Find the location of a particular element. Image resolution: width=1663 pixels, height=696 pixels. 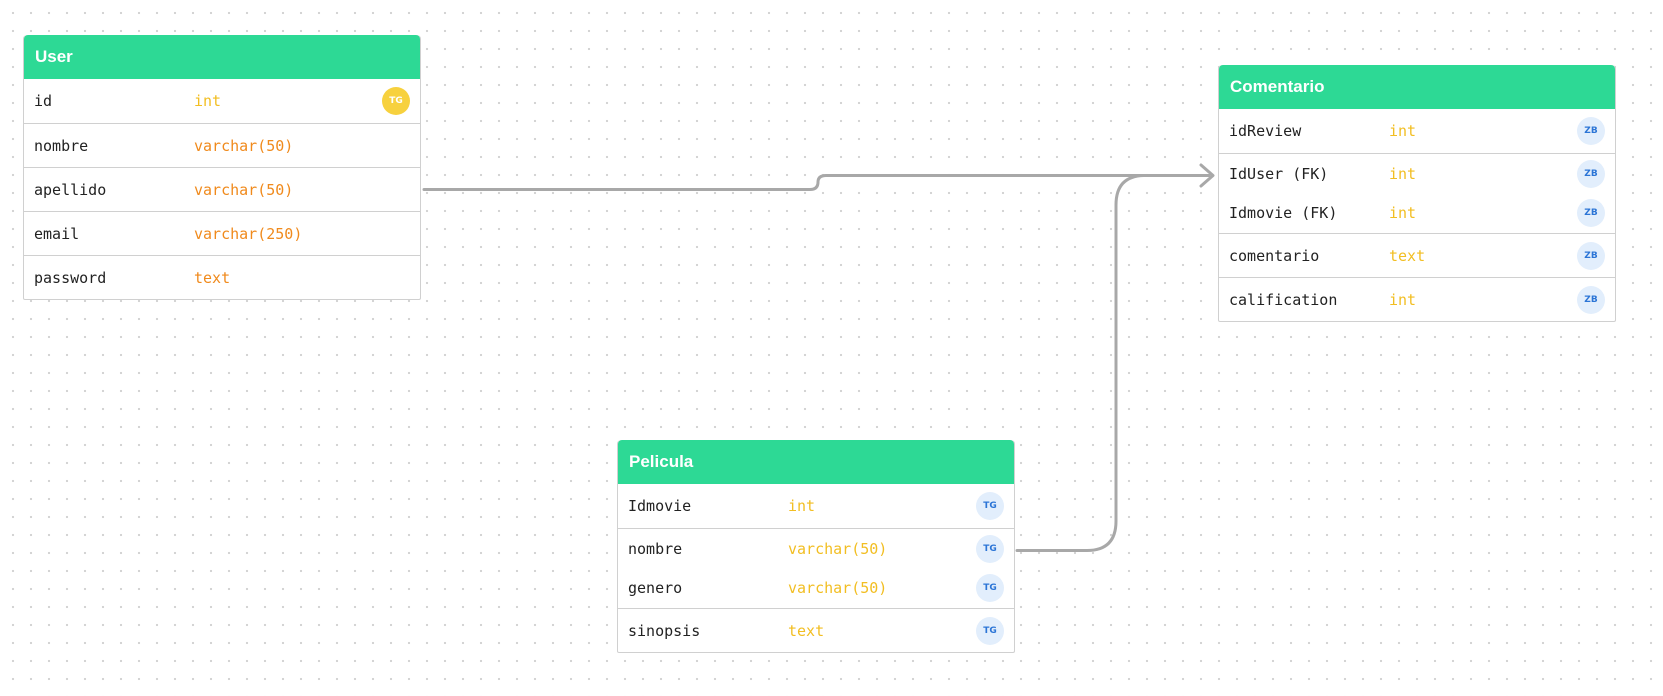

field-row-idmovie: Idmovie int TG is located at coordinates (816, 506).